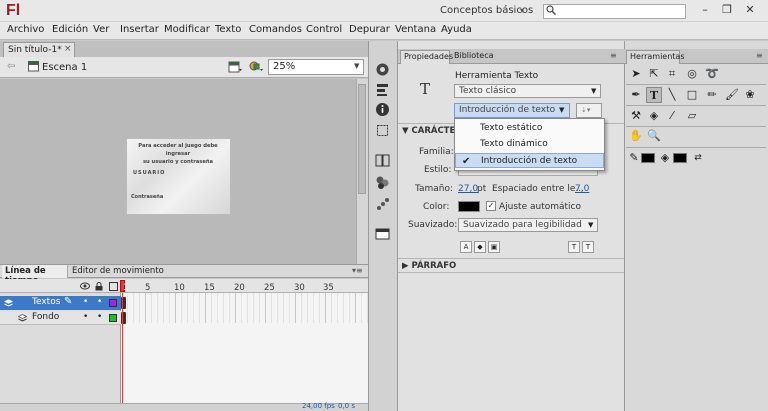 This screenshot has width=768, height=411. What do you see at coordinates (382, 182) in the screenshot?
I see `library-panel-icon` at bounding box center [382, 182].